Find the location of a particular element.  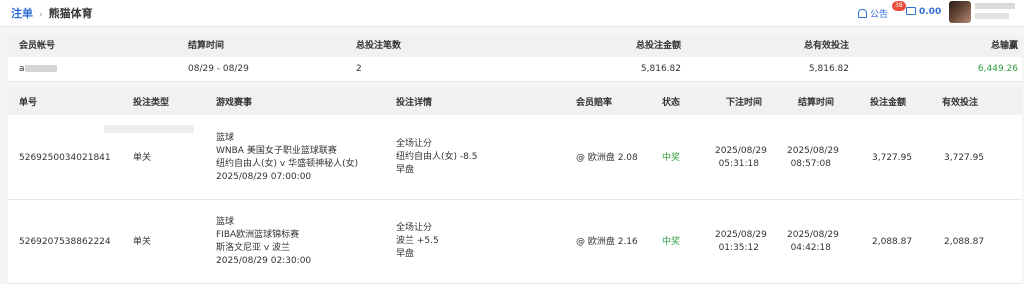

bet-detail: 全场让分 纽约自由人(女) -8.5 早盘 is located at coordinates (436, 157).